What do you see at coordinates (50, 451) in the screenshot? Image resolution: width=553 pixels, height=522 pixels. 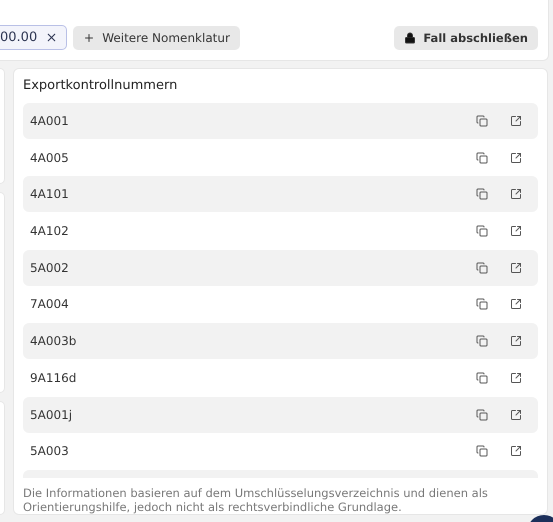 I see `control-number: 5A003` at bounding box center [50, 451].